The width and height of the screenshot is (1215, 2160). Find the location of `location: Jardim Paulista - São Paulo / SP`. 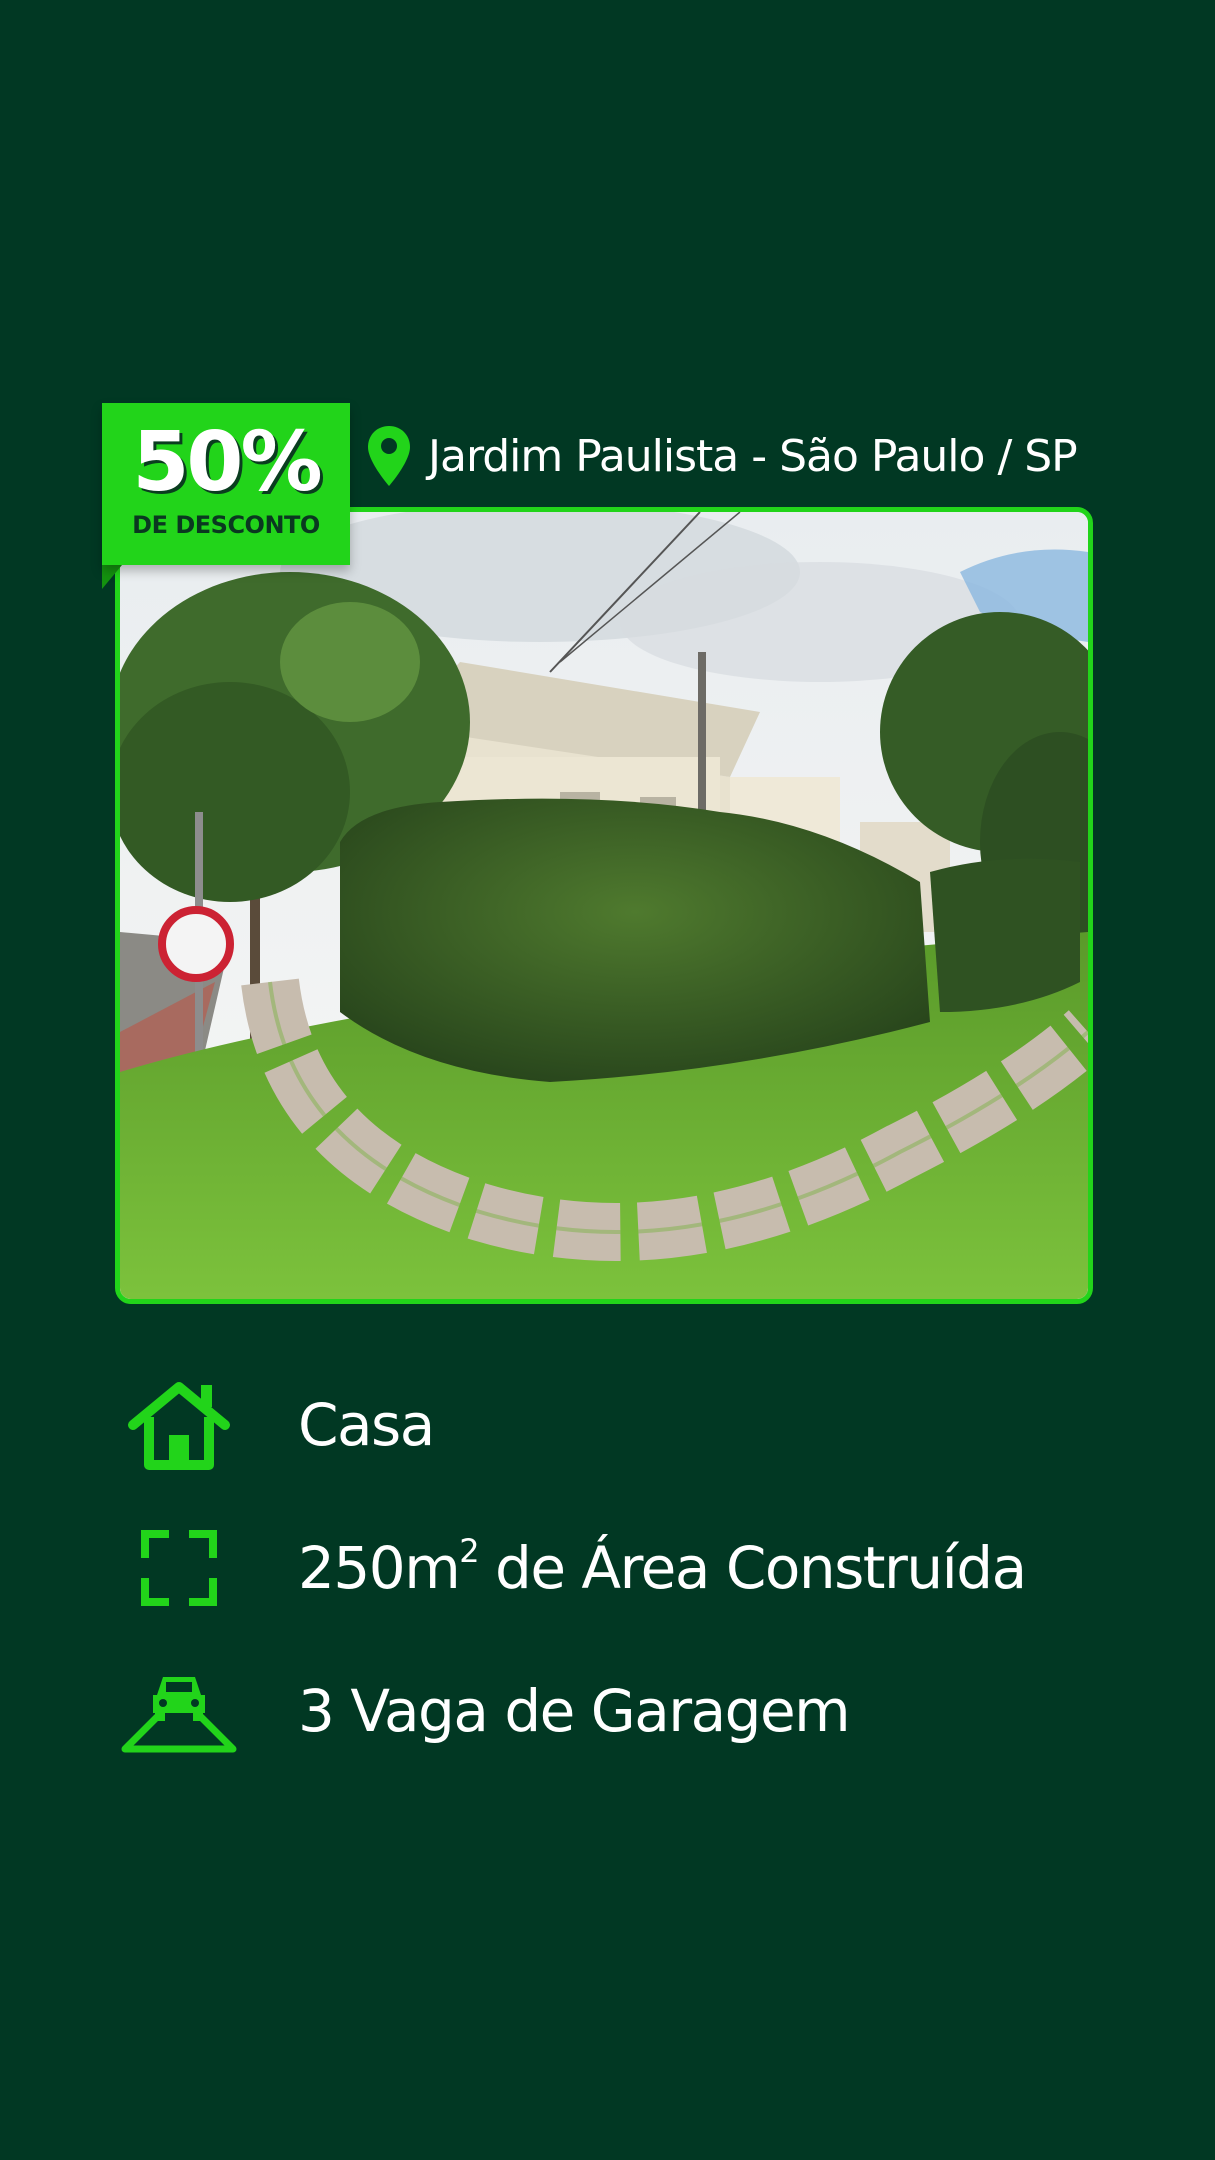

location: Jardim Paulista - São Paulo / SP is located at coordinates (722, 456).